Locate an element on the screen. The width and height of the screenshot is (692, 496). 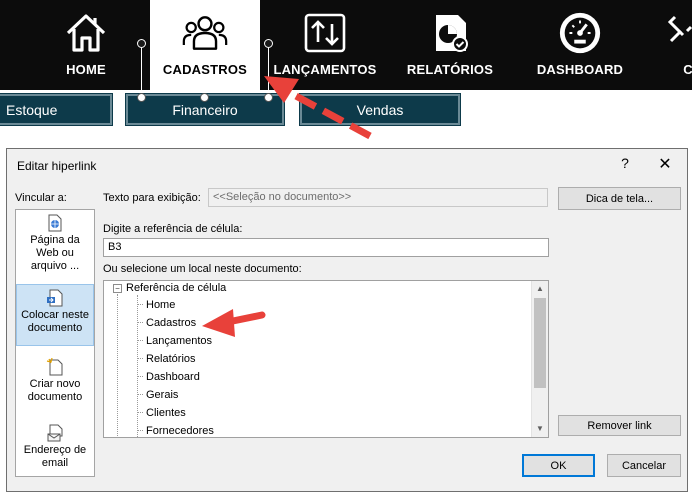
tree-collapse-toggle: − is located at coordinates (117, 288).